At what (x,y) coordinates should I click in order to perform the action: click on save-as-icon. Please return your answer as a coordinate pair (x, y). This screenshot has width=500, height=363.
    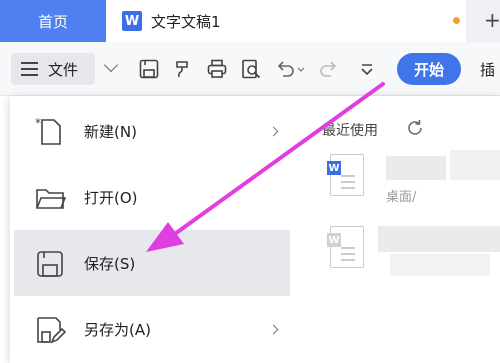
    Looking at the image, I should click on (51, 330).